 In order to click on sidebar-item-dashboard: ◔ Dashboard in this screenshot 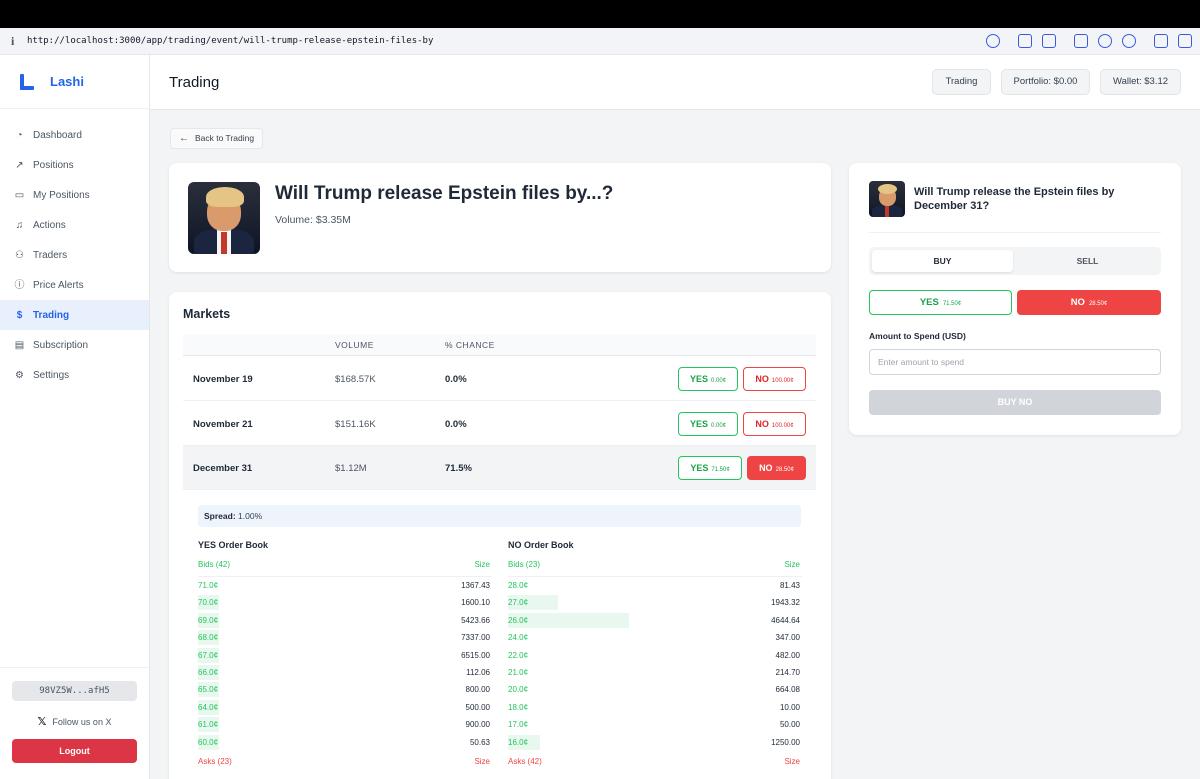, I will do `click(74, 135)`.